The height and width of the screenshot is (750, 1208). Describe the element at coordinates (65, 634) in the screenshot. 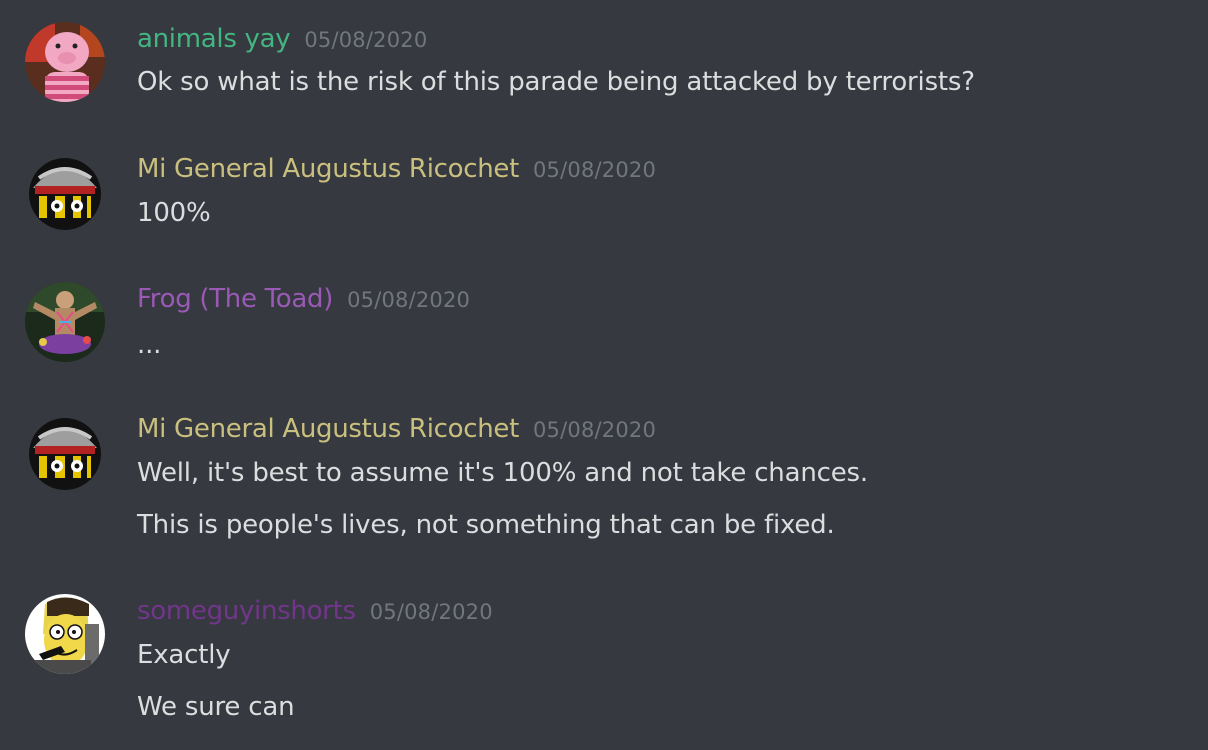

I see `cartoon-man-avatar` at that location.